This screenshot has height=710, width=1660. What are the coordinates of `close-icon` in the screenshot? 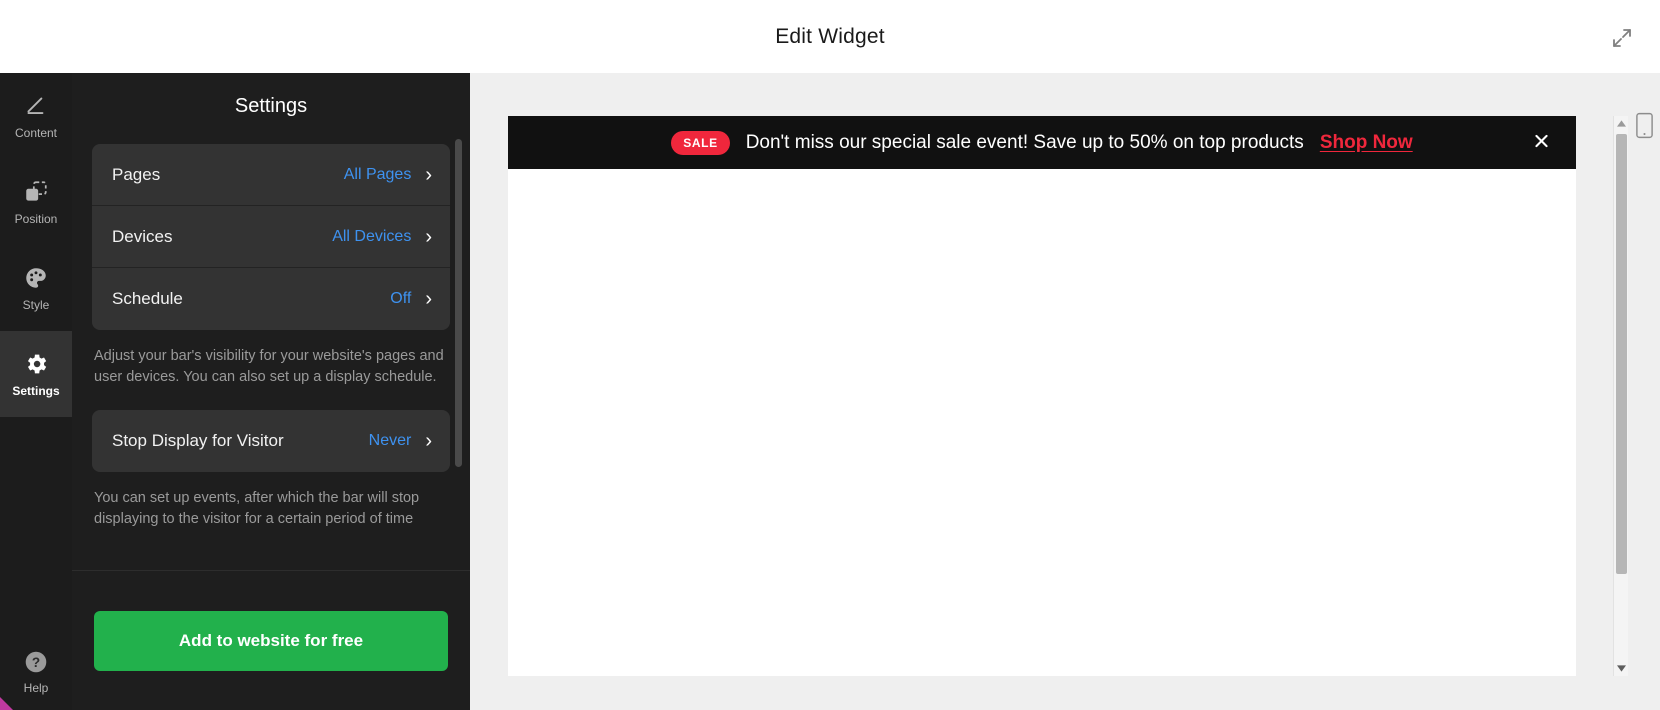 It's located at (1541, 142).